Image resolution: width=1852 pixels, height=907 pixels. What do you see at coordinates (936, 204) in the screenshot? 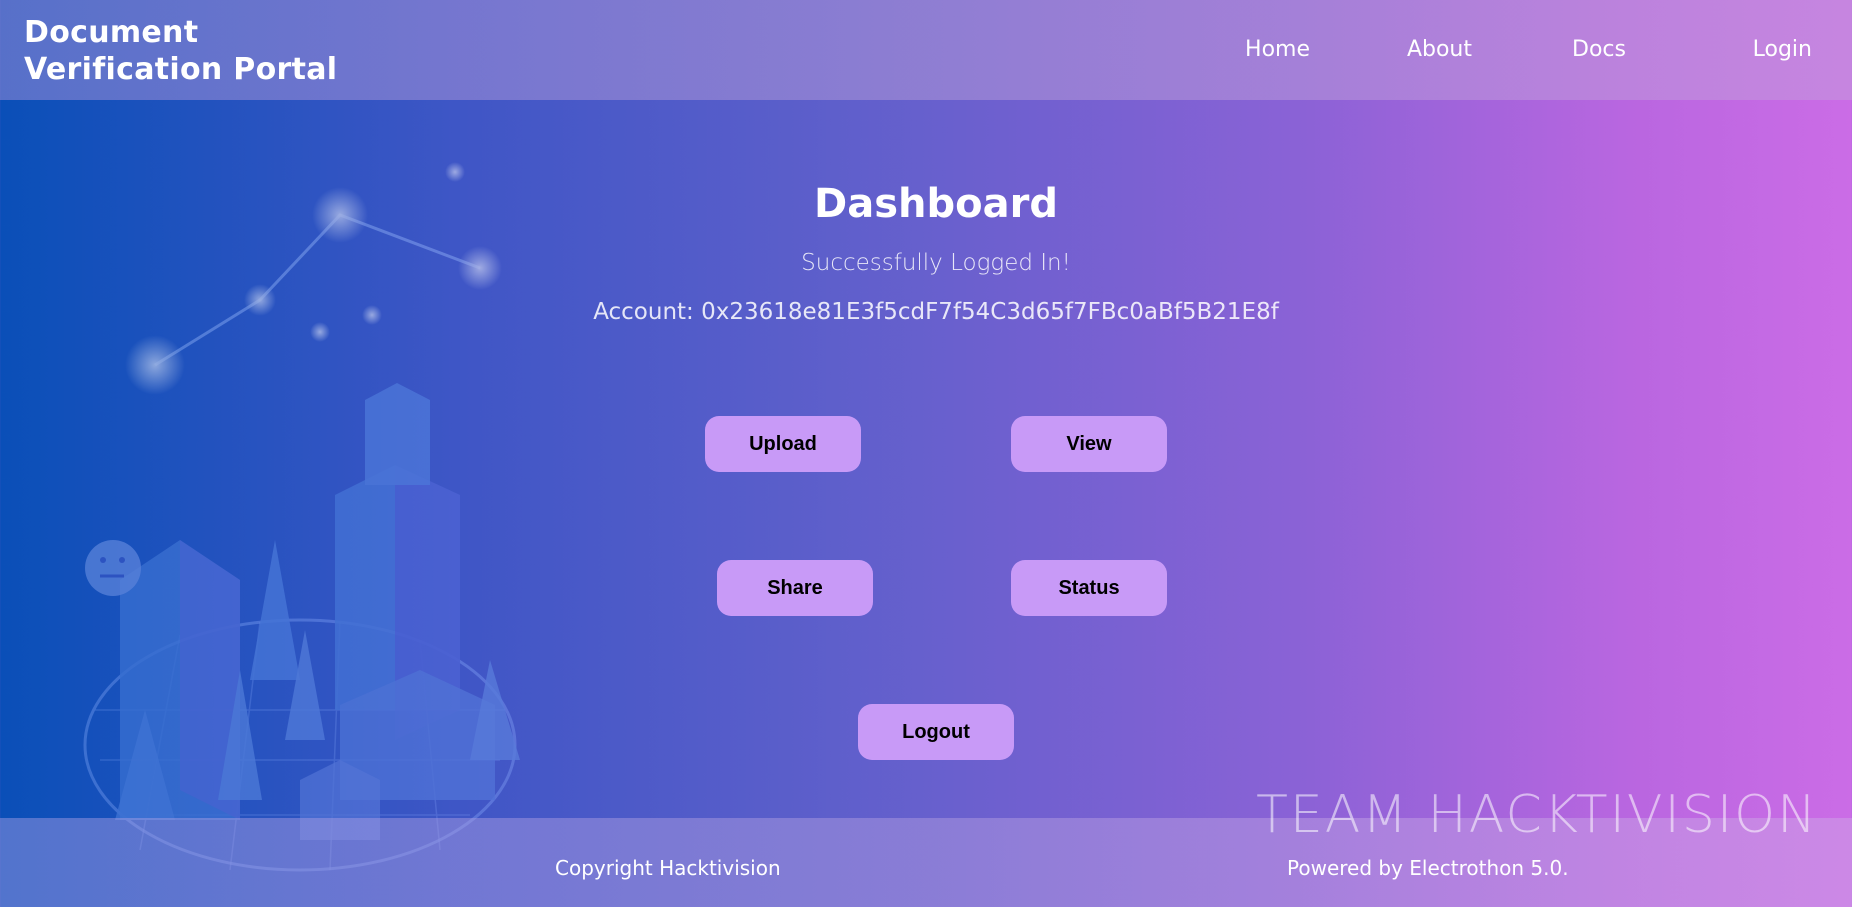
I see `page-title: Dashboard` at bounding box center [936, 204].